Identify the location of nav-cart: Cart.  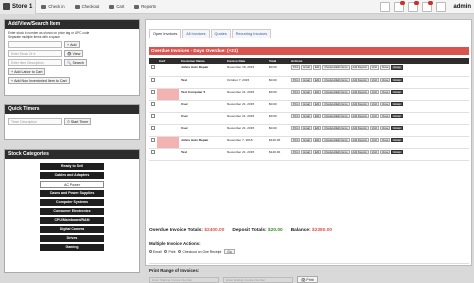
(116, 7).